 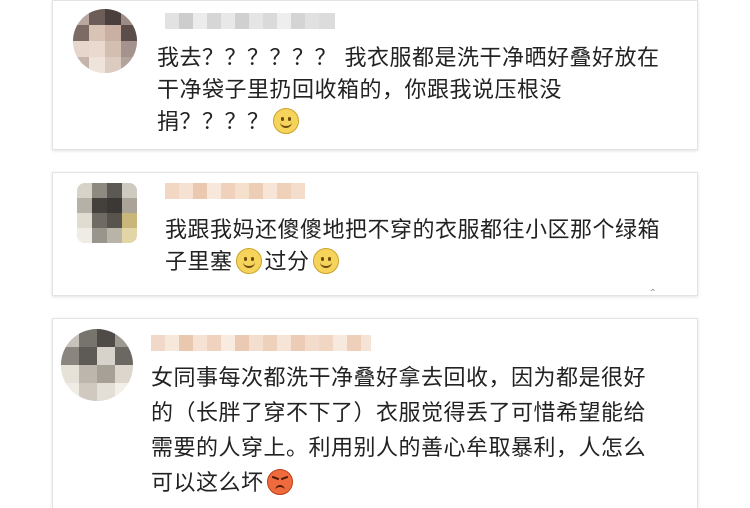 I want to click on comment-line: 子里塞 过分, so click(x=412, y=263).